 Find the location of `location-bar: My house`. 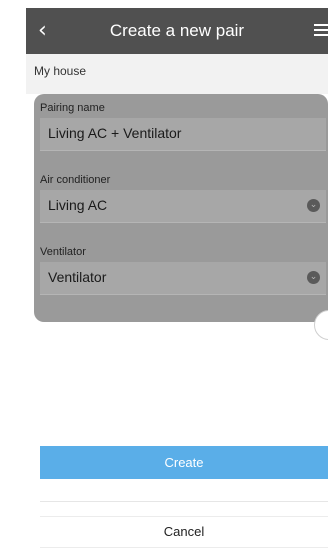

location-bar: My house is located at coordinates (177, 74).